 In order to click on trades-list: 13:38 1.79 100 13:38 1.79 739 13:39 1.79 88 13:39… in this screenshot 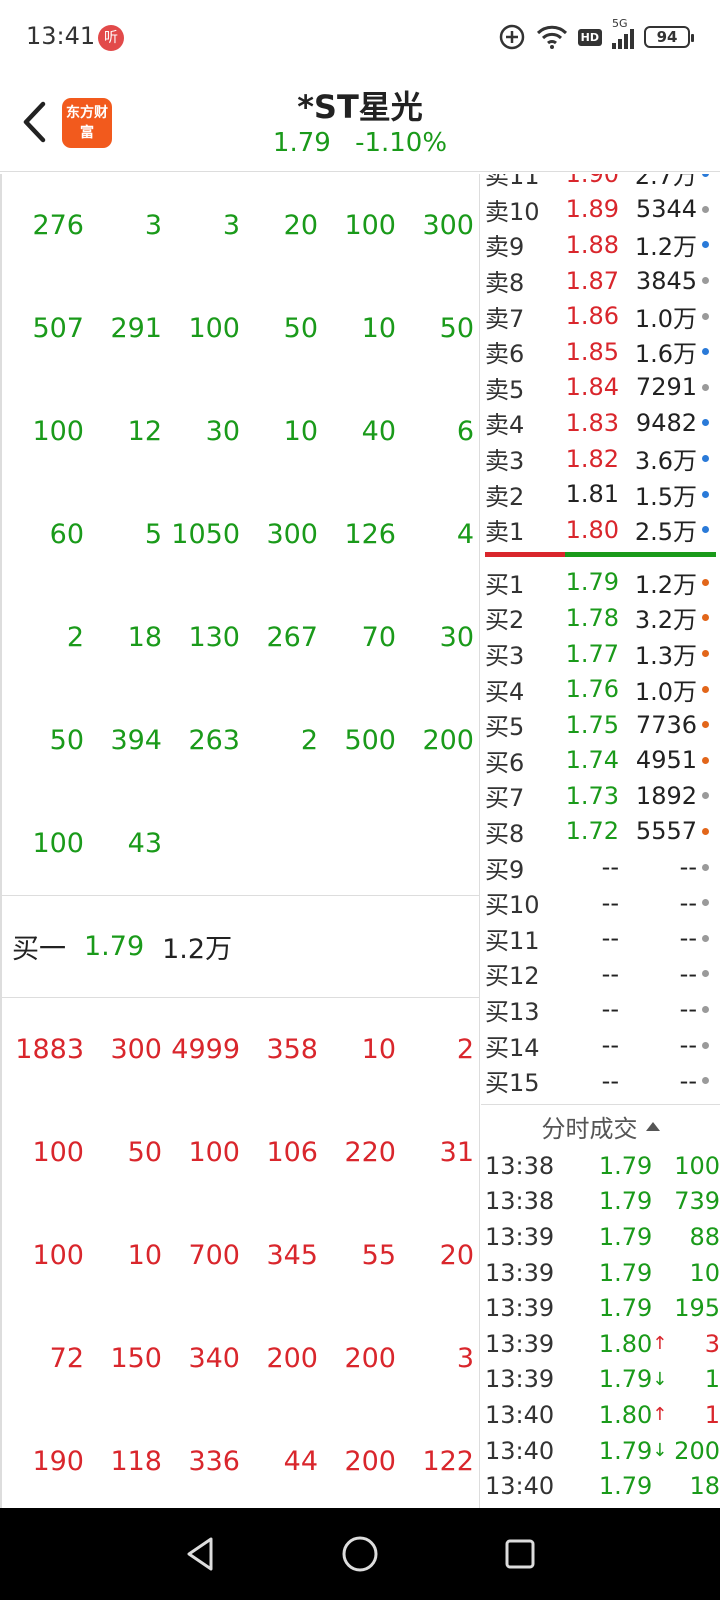, I will do `click(600, 1326)`.